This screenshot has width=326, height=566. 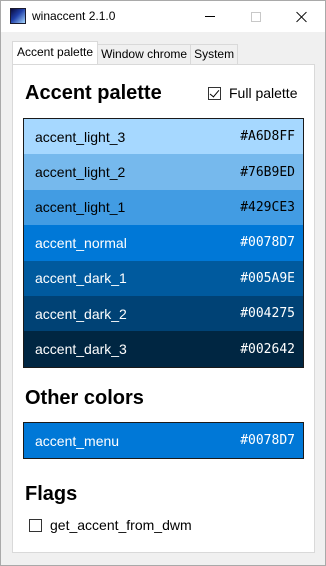 I want to click on tab-bar: Accent palette Window chrome System, so click(x=125, y=52).